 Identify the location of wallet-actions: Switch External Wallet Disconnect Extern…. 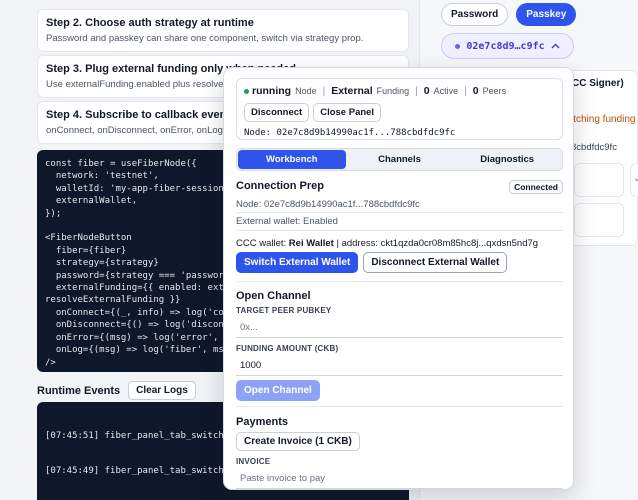
(399, 262).